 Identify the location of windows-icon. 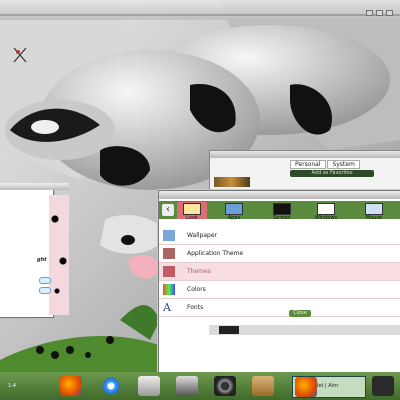
(326, 209).